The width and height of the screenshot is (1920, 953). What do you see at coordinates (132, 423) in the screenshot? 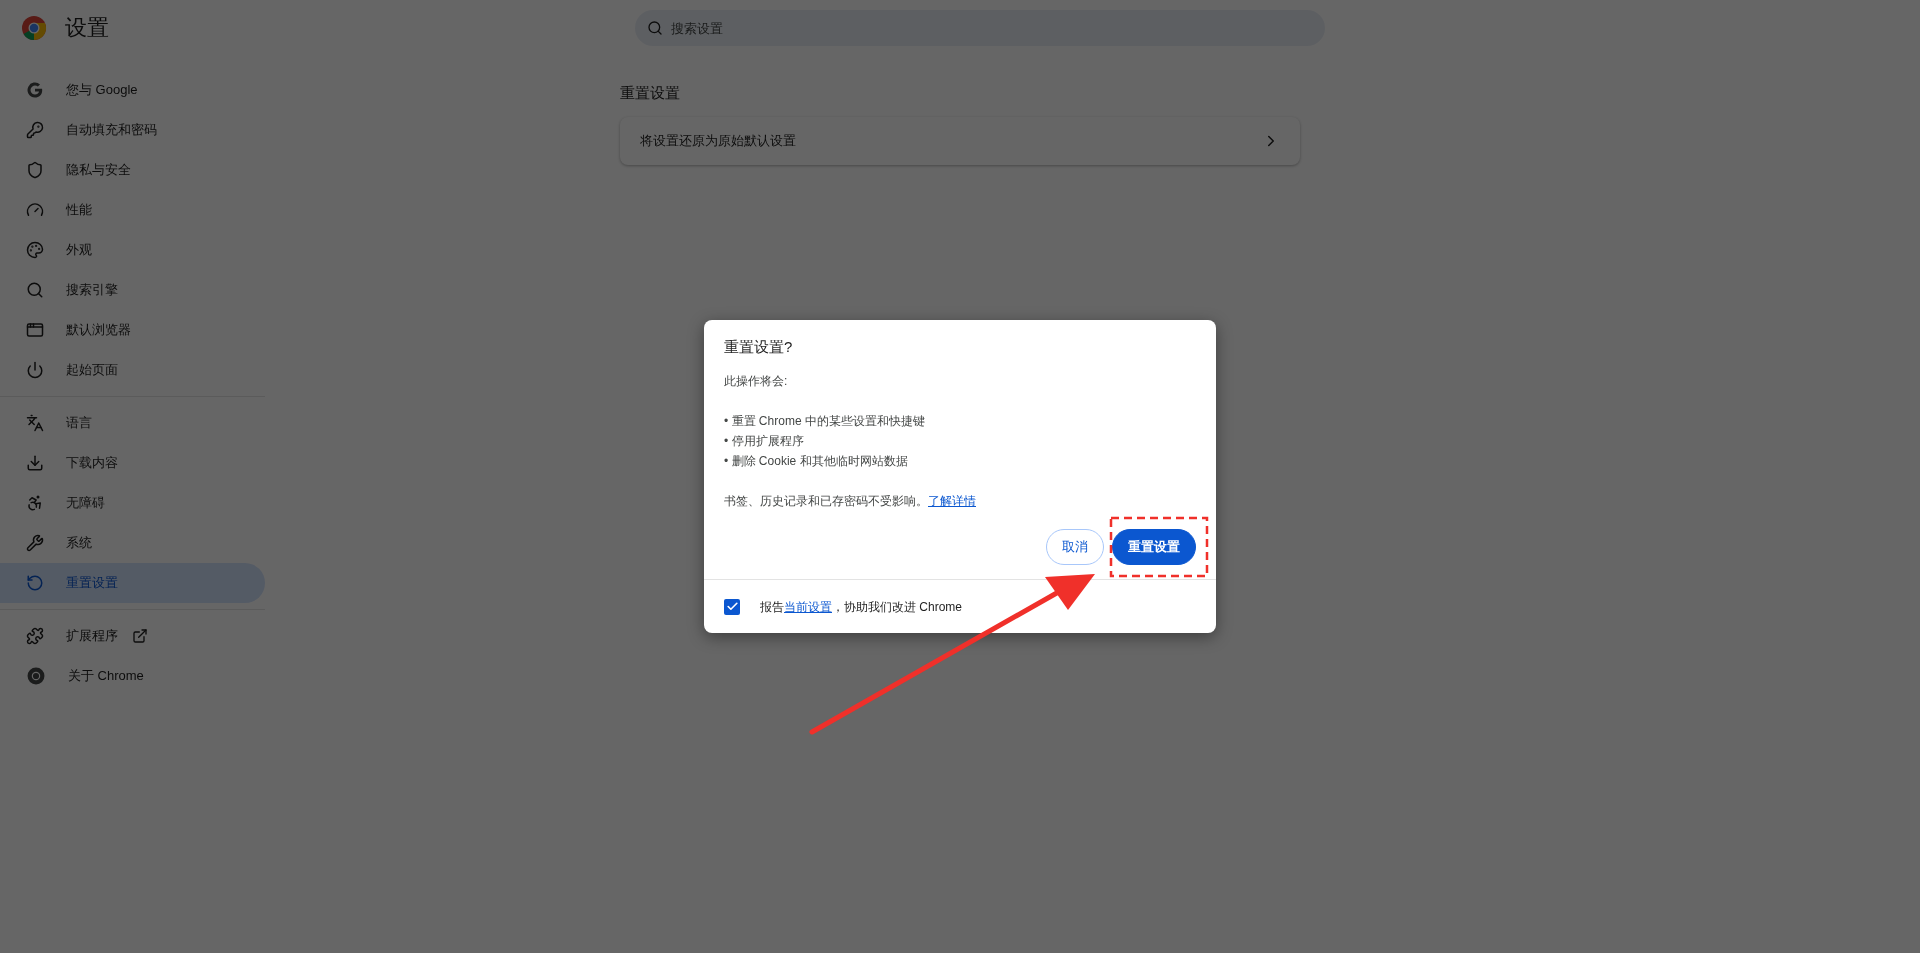
I see `sidebar-item: 语言` at bounding box center [132, 423].